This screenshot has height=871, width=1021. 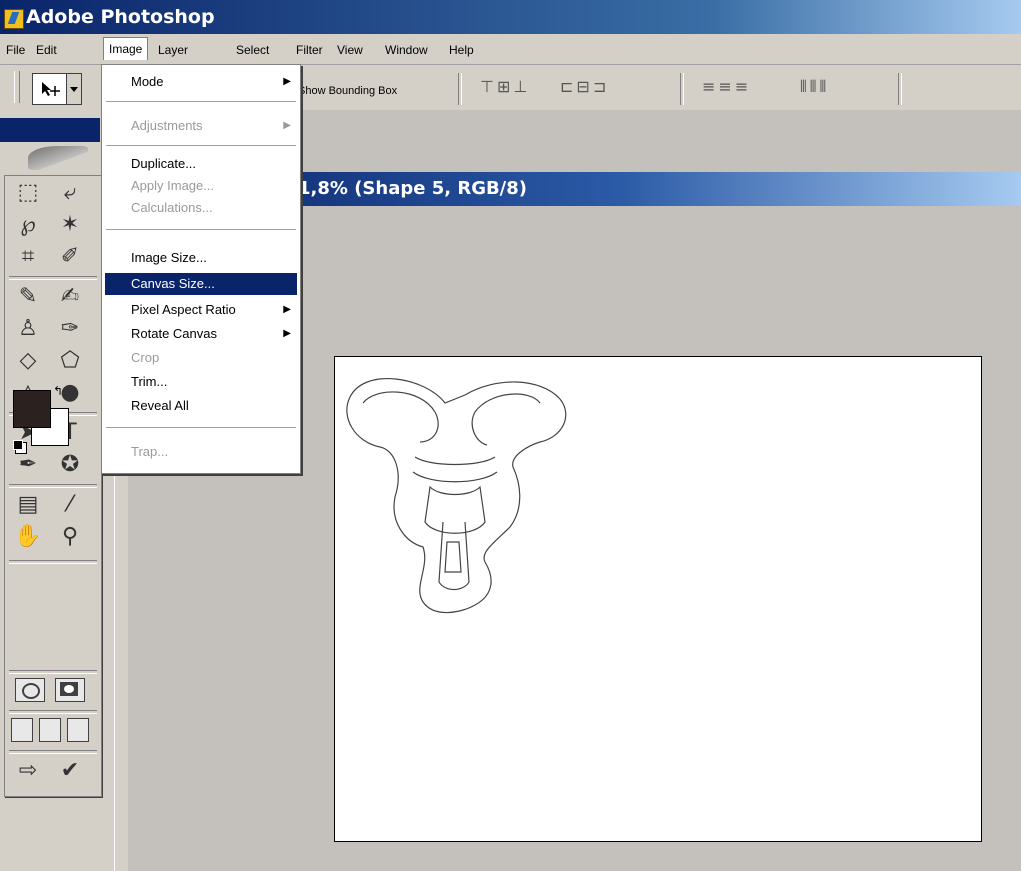 I want to click on eyedropper-icon: ⁄, so click(x=70, y=505).